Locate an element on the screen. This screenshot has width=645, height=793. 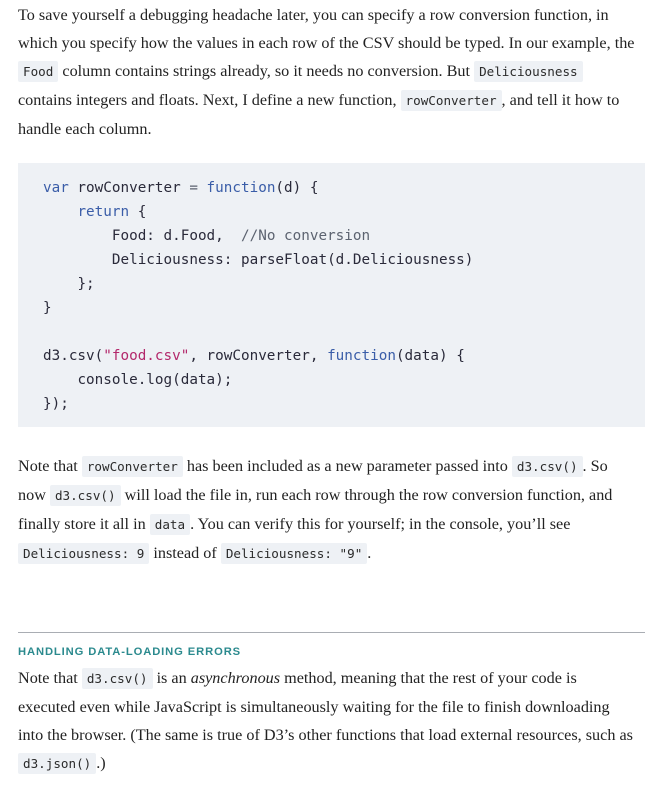
code-string: "food.csv" is located at coordinates (146, 356).